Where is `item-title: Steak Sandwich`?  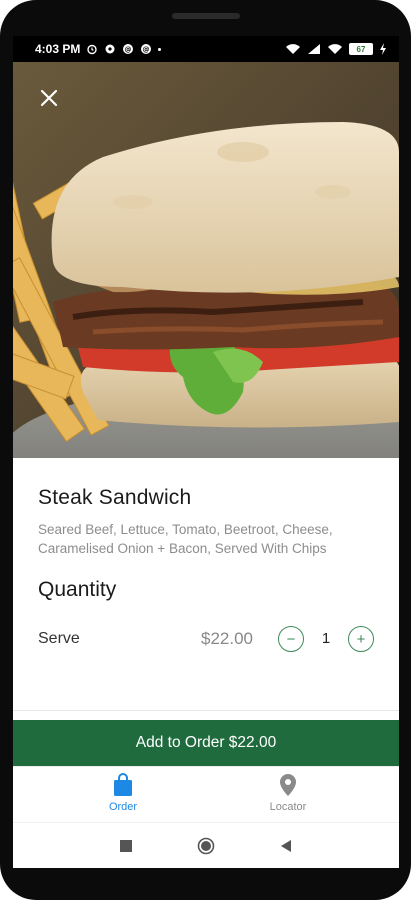 item-title: Steak Sandwich is located at coordinates (115, 497).